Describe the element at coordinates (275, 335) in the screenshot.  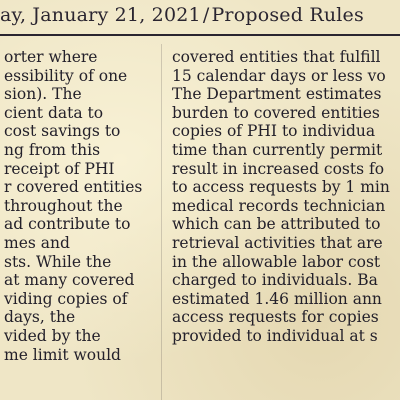
I see `text-line: provided to individual at s` at that location.